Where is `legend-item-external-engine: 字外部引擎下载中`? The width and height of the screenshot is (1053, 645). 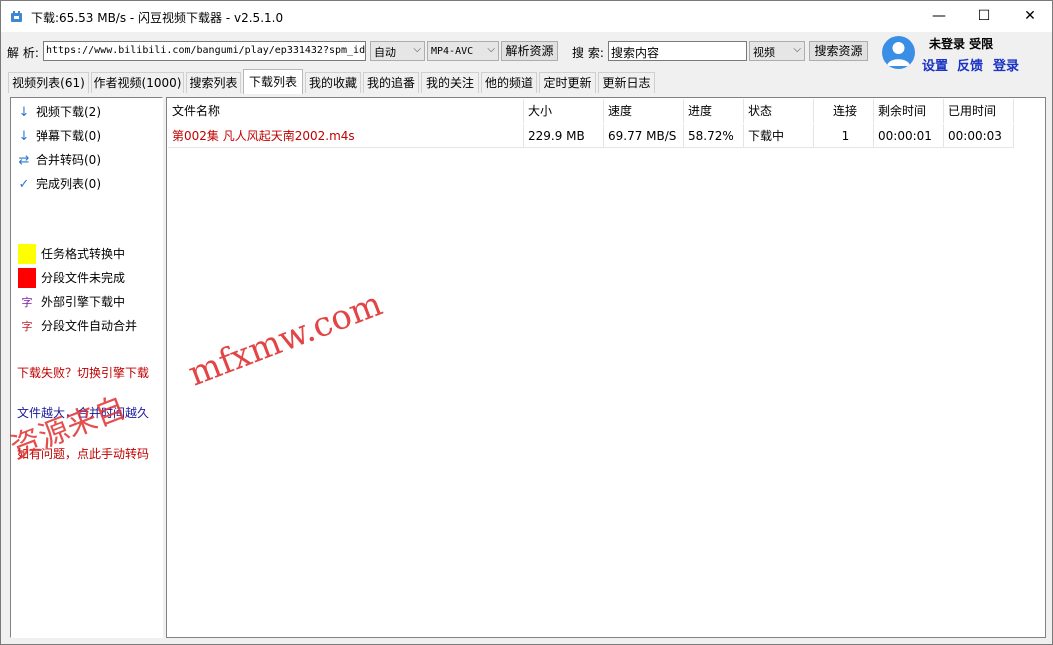
legend-item-external-engine: 字外部引擎下载中 is located at coordinates (72, 302).